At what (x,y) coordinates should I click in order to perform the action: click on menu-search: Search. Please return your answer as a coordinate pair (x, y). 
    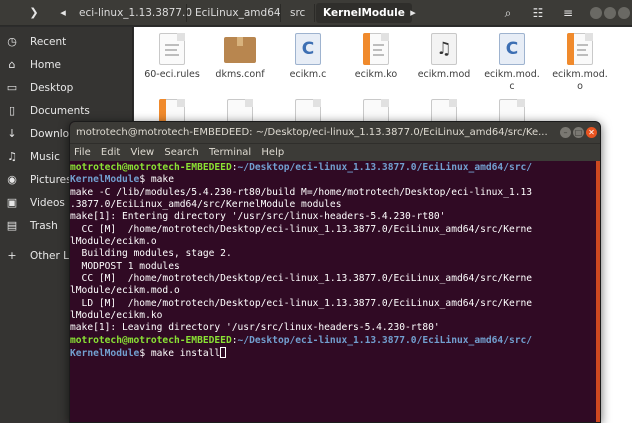
    Looking at the image, I should click on (181, 152).